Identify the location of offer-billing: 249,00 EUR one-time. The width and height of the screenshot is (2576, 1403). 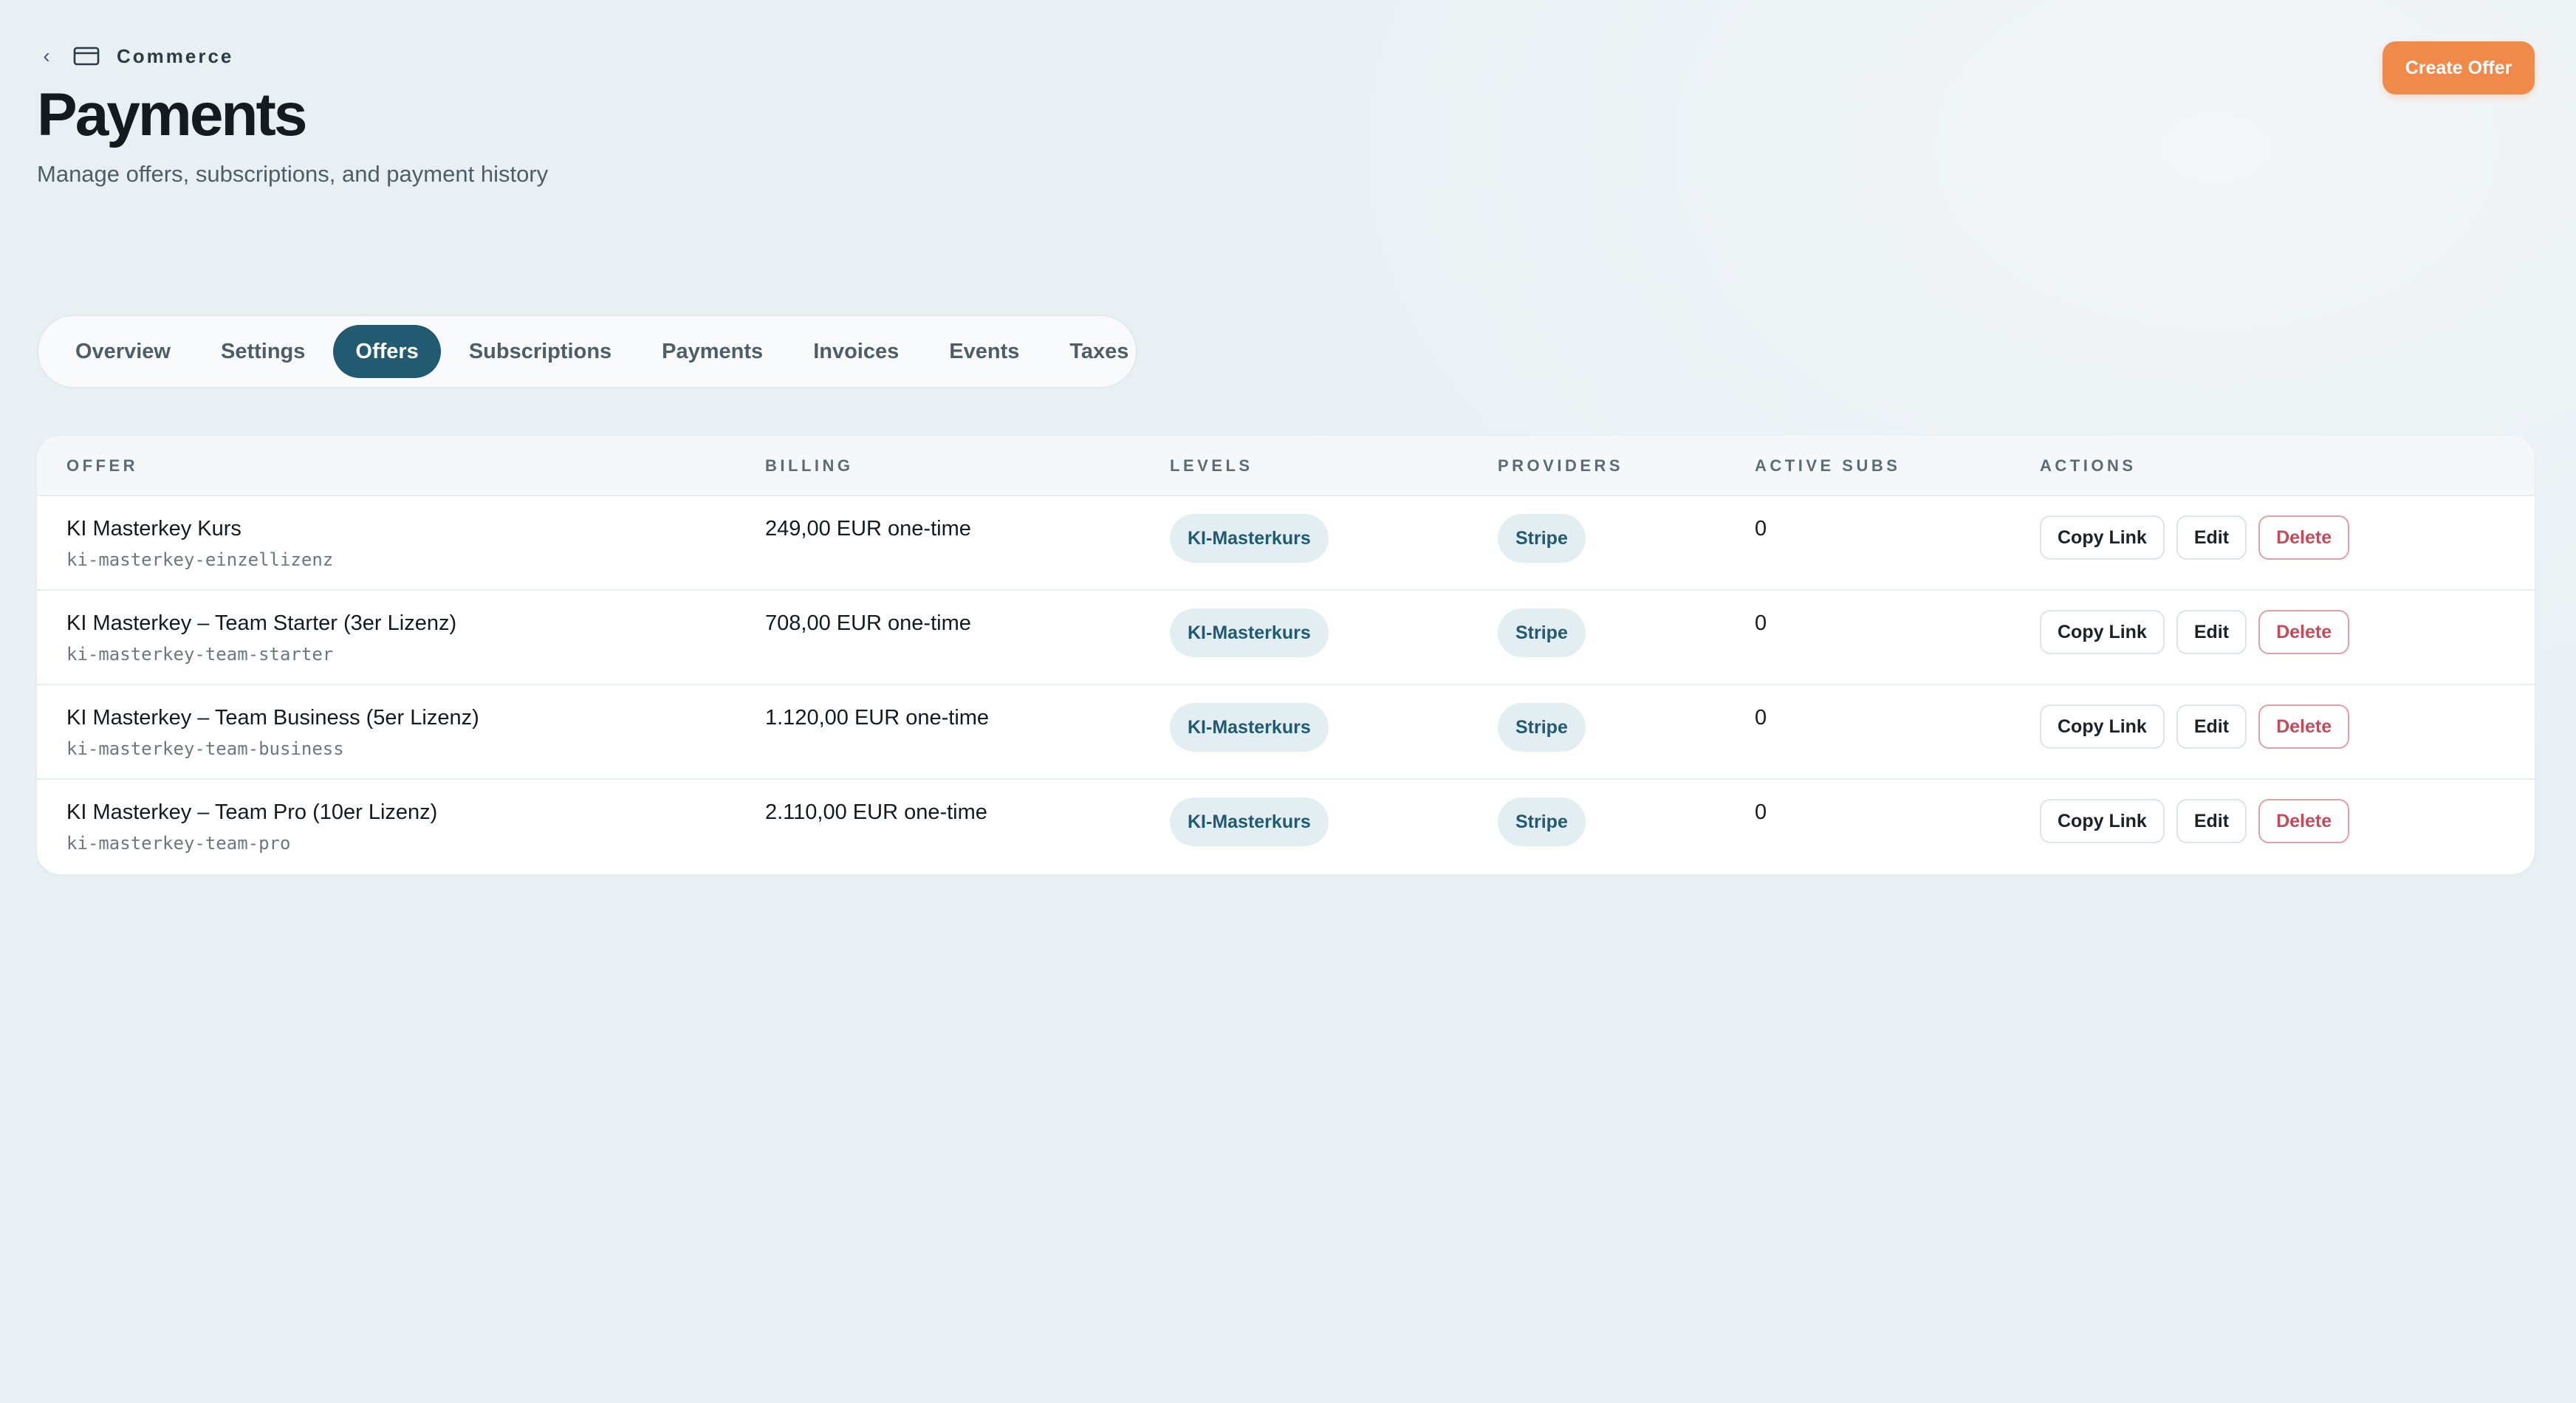
(868, 529).